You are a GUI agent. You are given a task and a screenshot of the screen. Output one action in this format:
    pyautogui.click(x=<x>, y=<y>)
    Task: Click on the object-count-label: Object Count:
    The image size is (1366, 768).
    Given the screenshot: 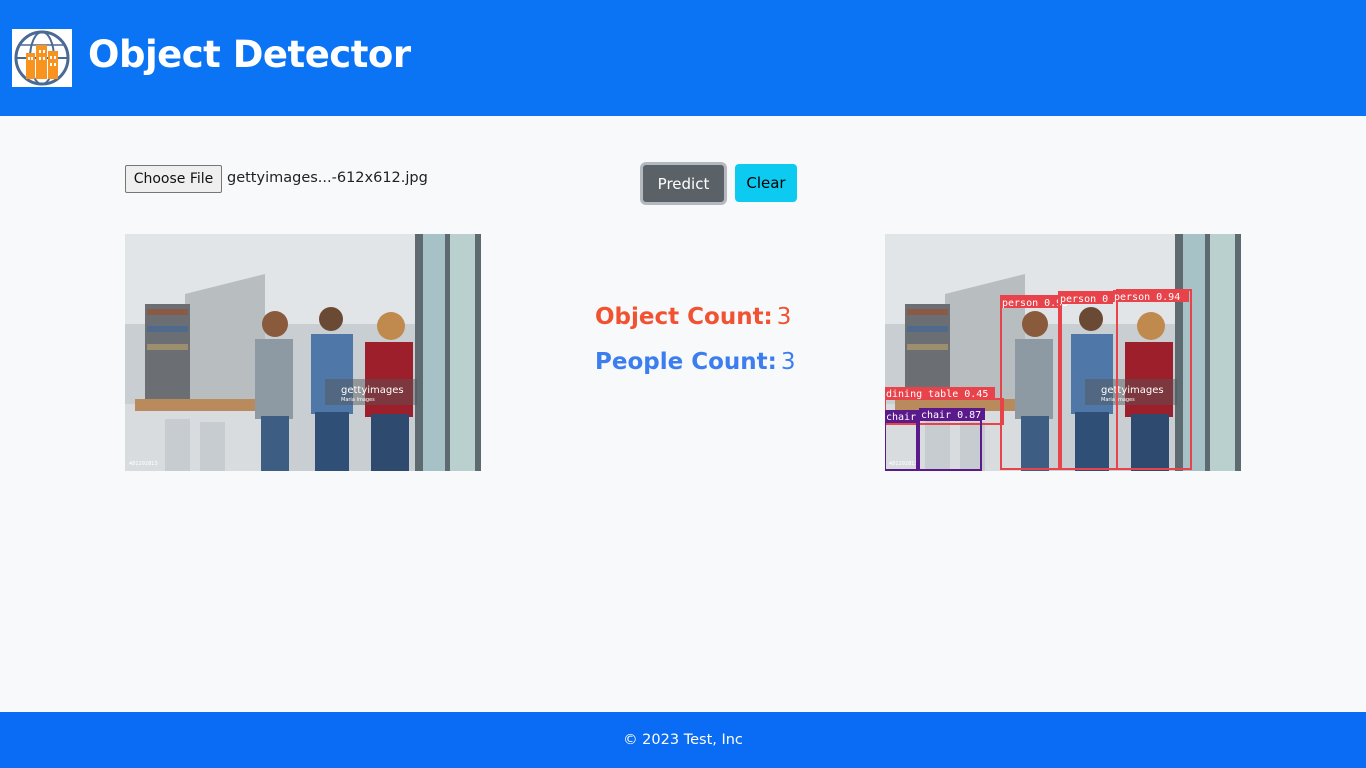 What is the action you would take?
    pyautogui.click(x=684, y=317)
    